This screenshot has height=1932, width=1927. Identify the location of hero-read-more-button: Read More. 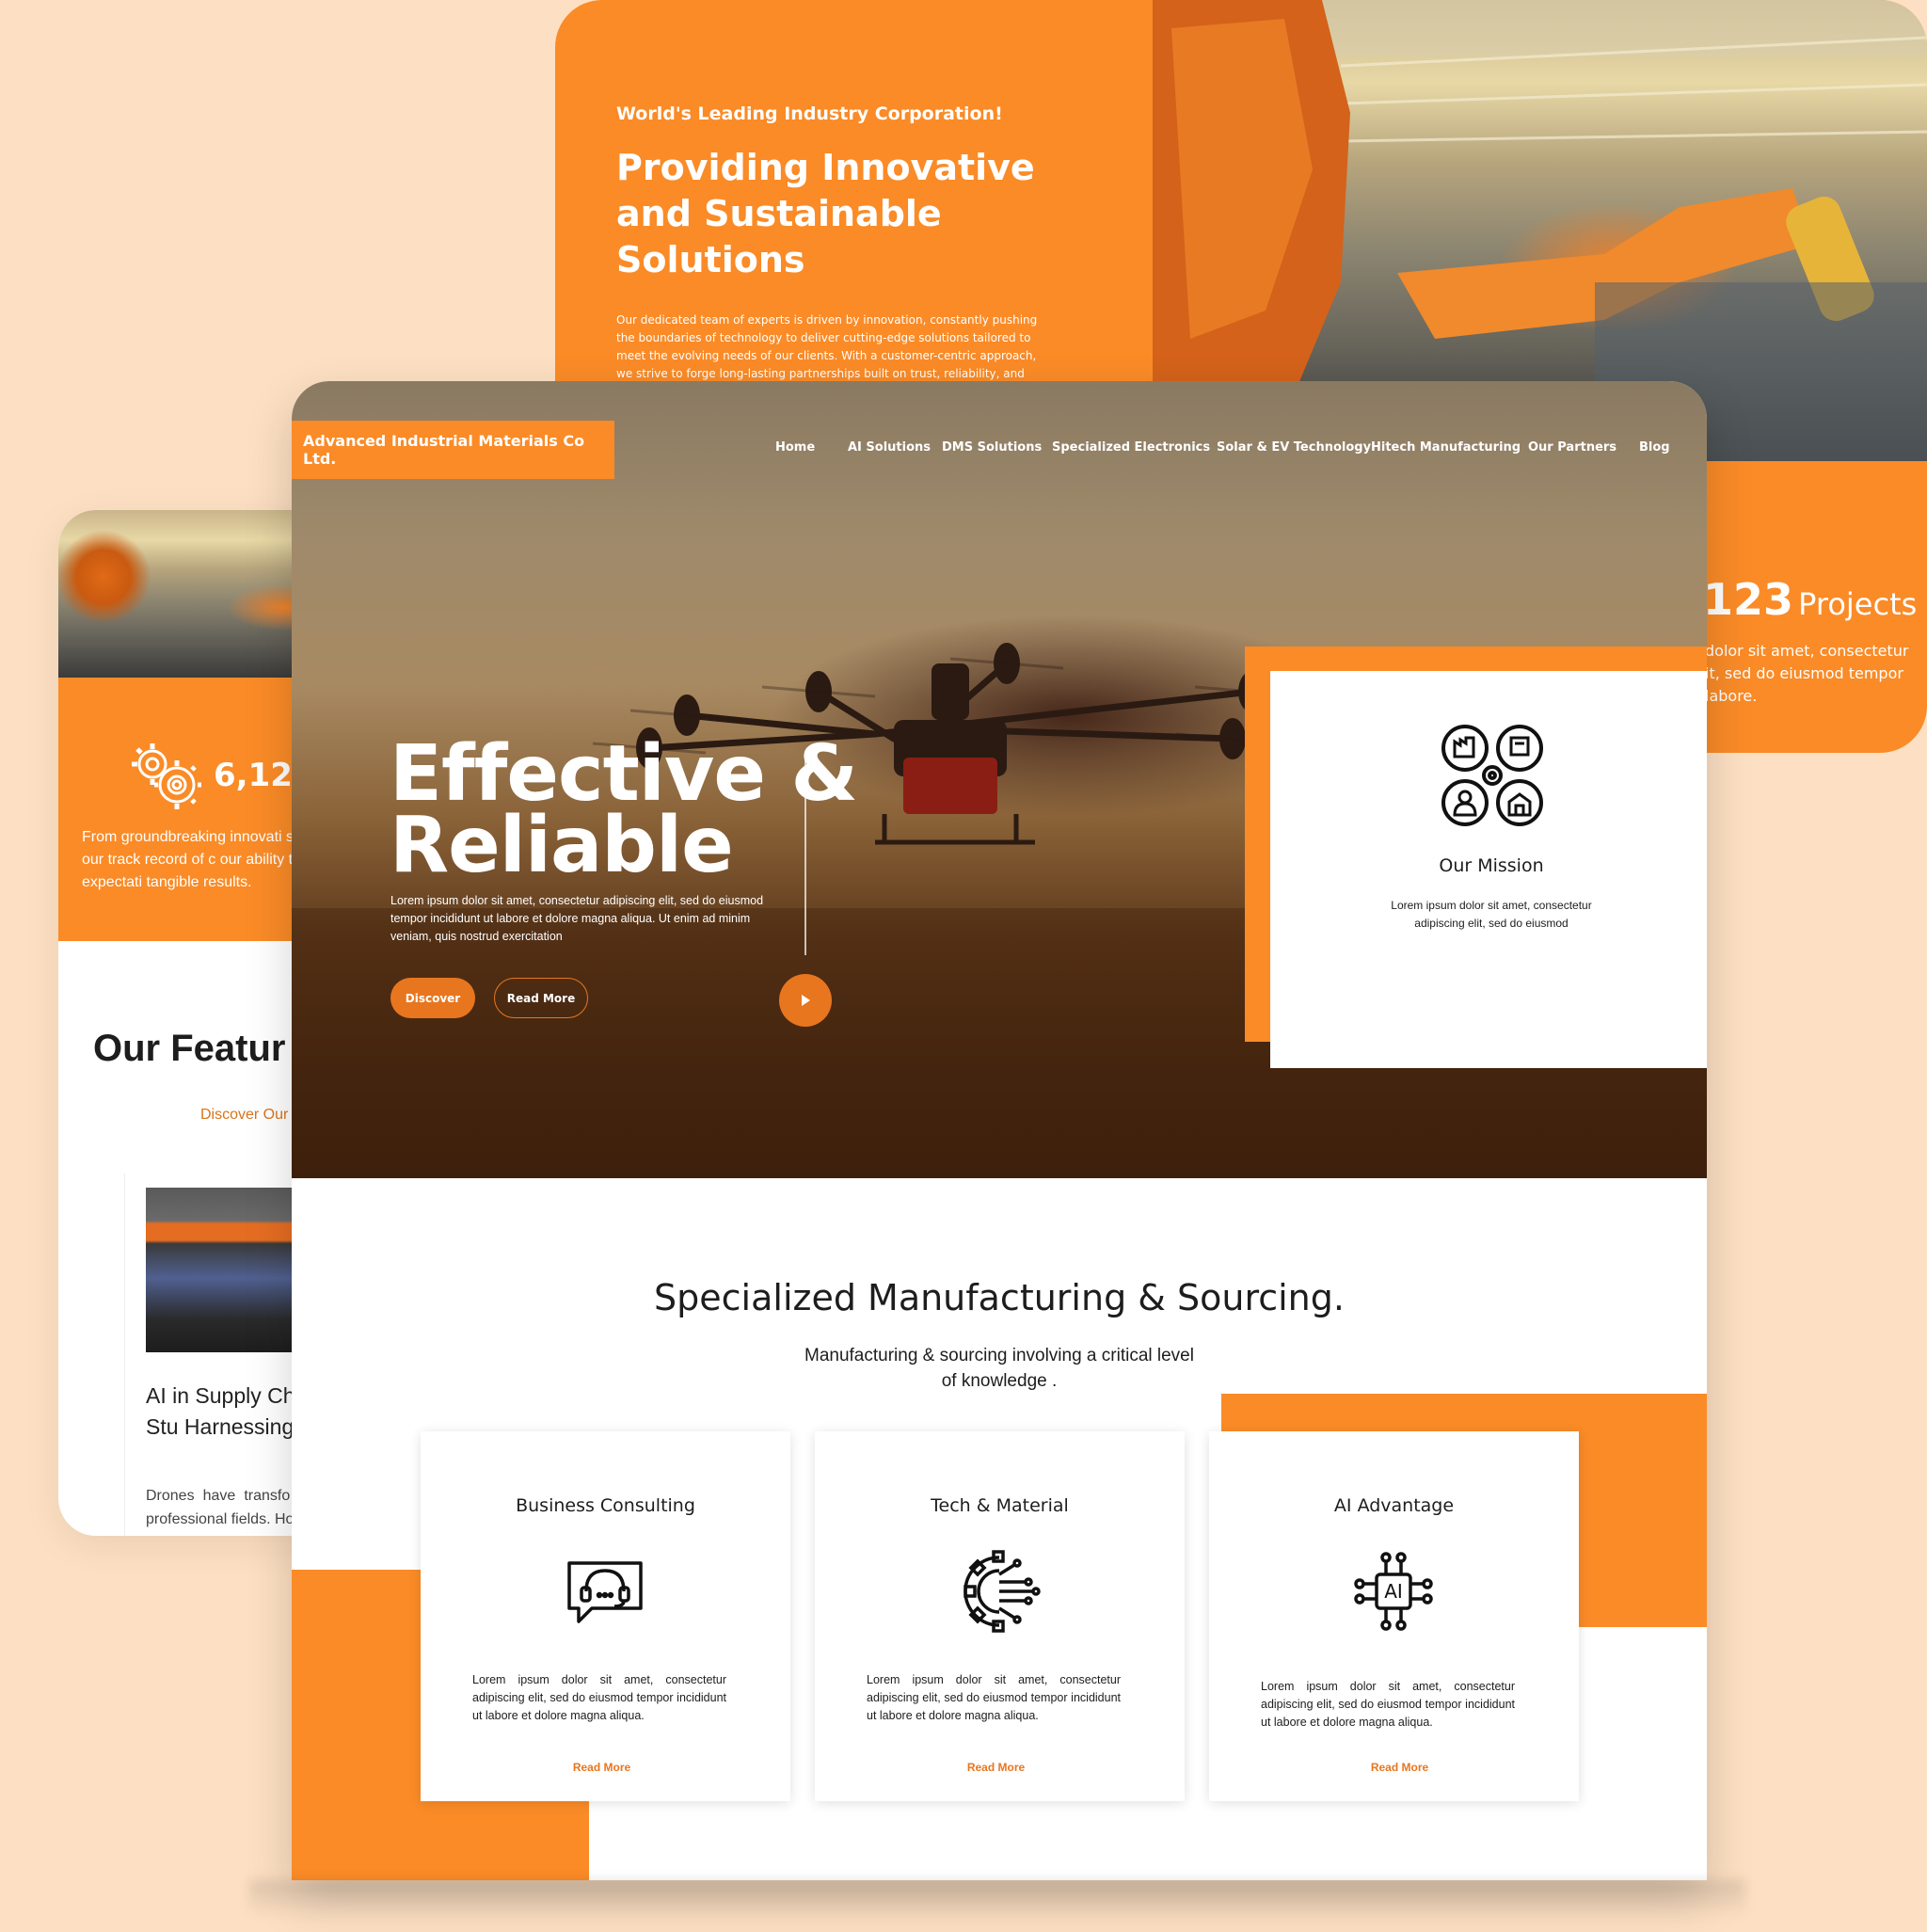
(541, 998).